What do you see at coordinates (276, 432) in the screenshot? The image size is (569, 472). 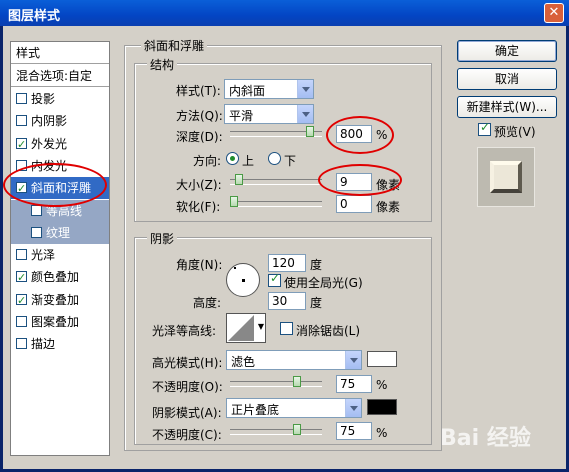 I see `shadow-opacity-slider` at bounding box center [276, 432].